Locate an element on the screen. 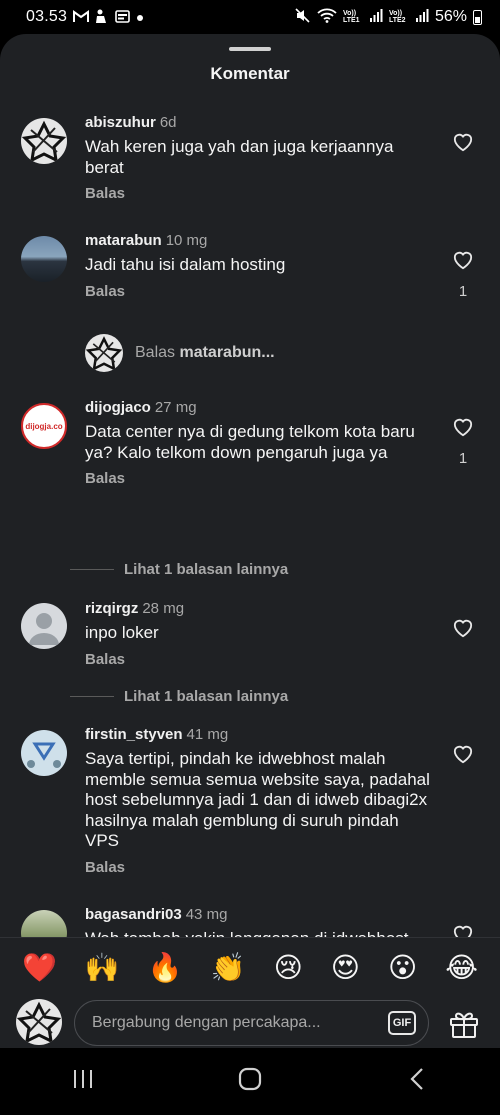 Image resolution: width=500 pixels, height=1115 pixels. status-bar: 03.53 Vo)) LTE1 Vo)) LTE2 56% is located at coordinates (250, 17).